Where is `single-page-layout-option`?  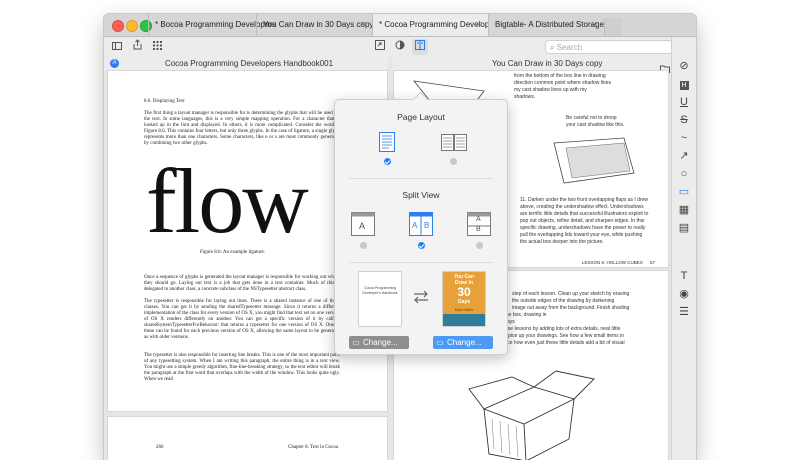 single-page-layout-option is located at coordinates (387, 142).